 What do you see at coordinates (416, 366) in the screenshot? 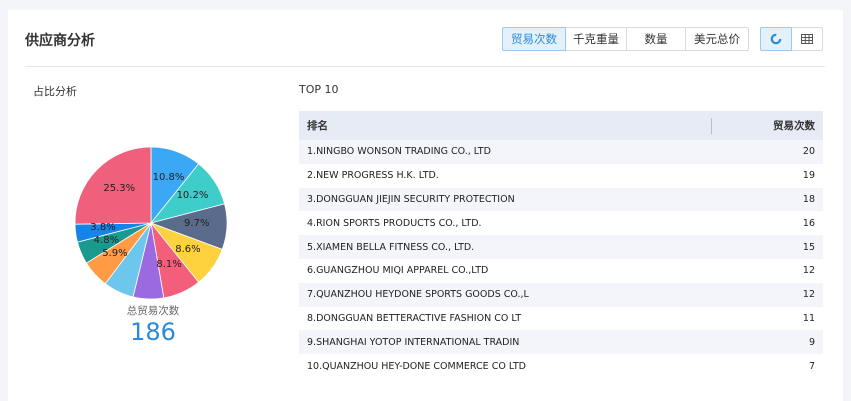
I see `supplier-name-cell: 10.QUANZHOU HEY-DONE COMMERCE CO LTD` at bounding box center [416, 366].